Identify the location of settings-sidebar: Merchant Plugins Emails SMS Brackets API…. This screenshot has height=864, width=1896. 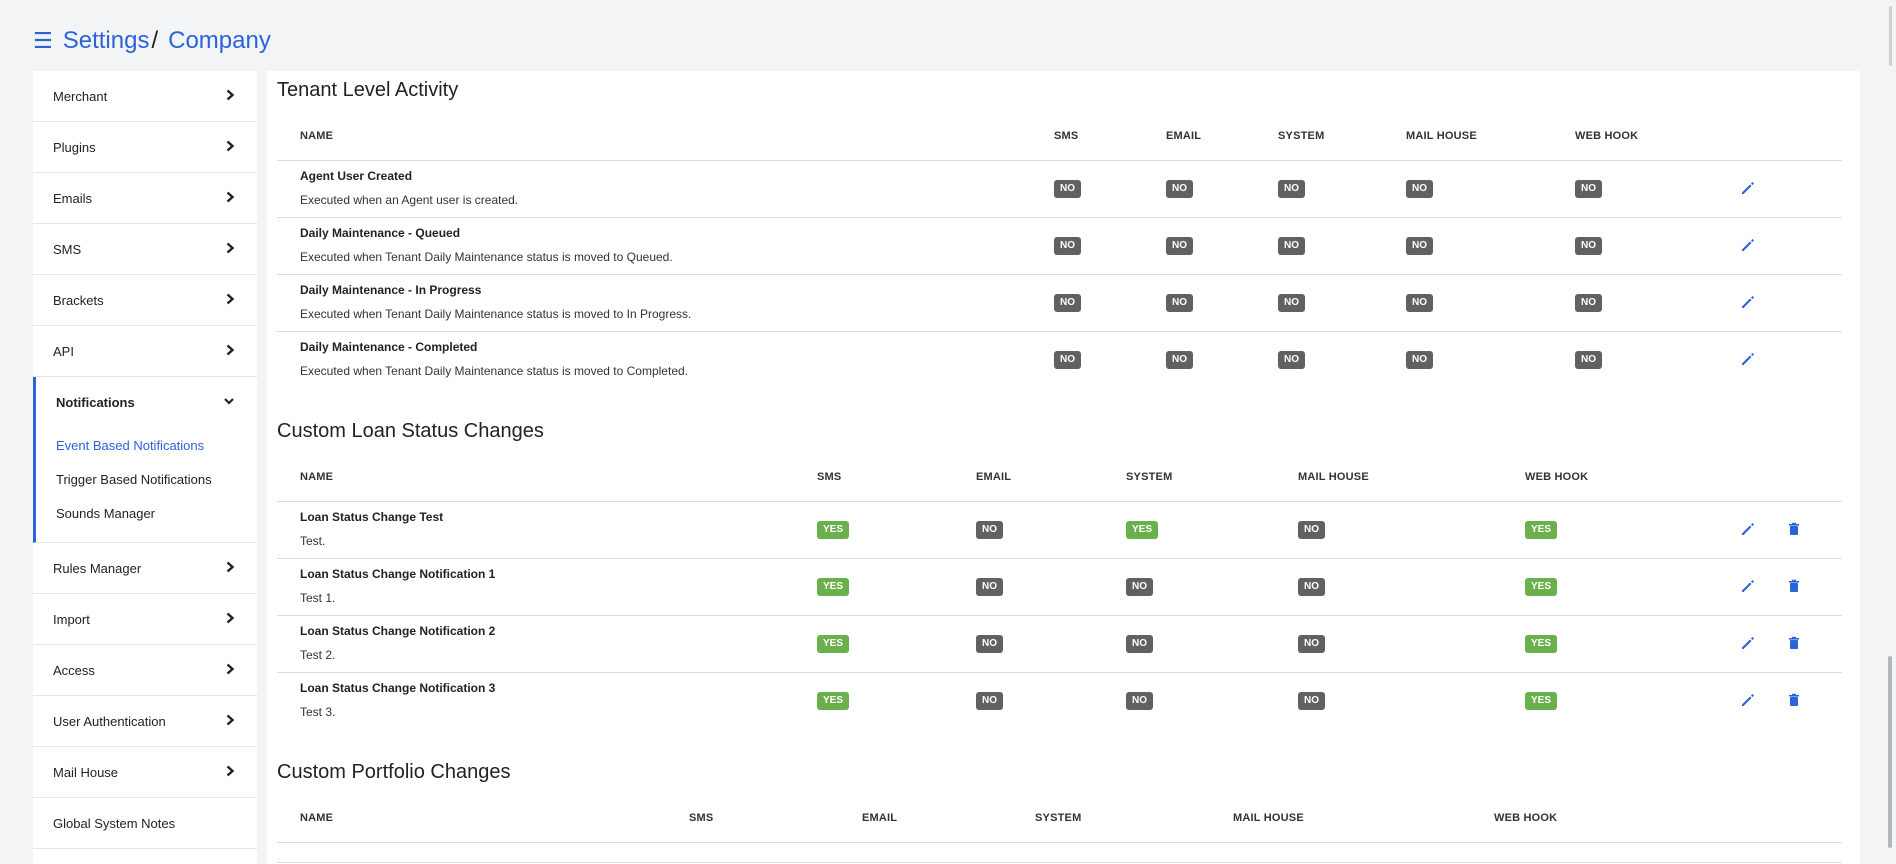
(145, 467).